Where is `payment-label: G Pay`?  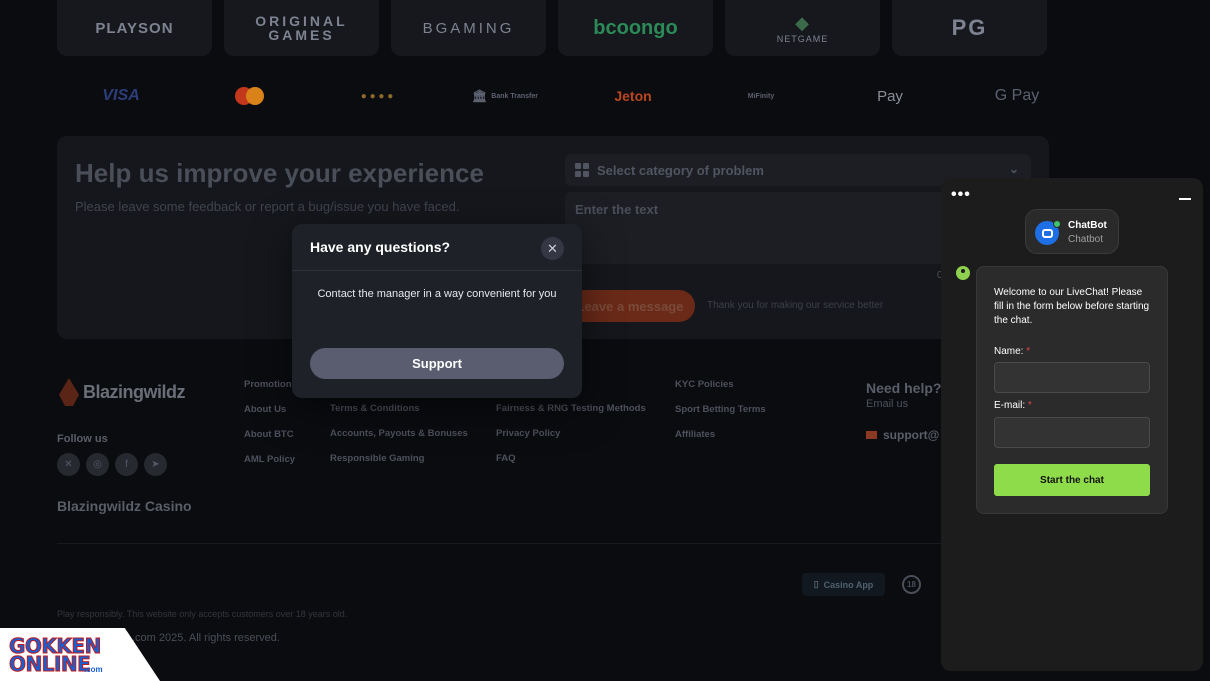
payment-label: G Pay is located at coordinates (1017, 95).